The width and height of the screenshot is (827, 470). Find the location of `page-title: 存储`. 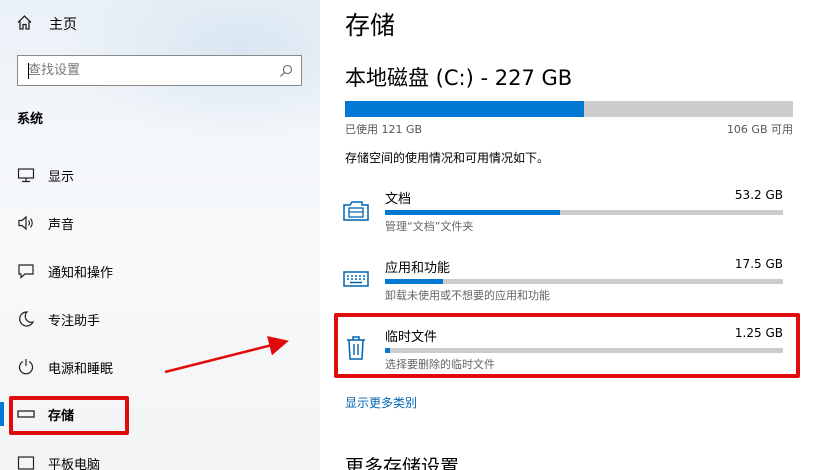

page-title: 存储 is located at coordinates (370, 25).